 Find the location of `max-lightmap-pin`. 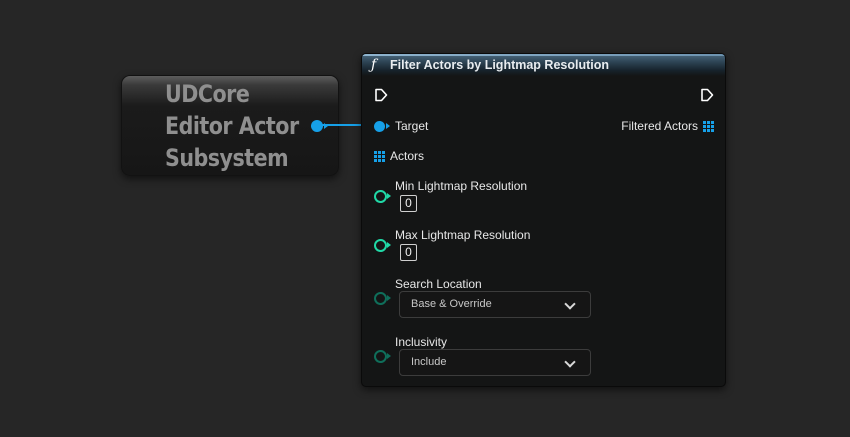

max-lightmap-pin is located at coordinates (380, 245).